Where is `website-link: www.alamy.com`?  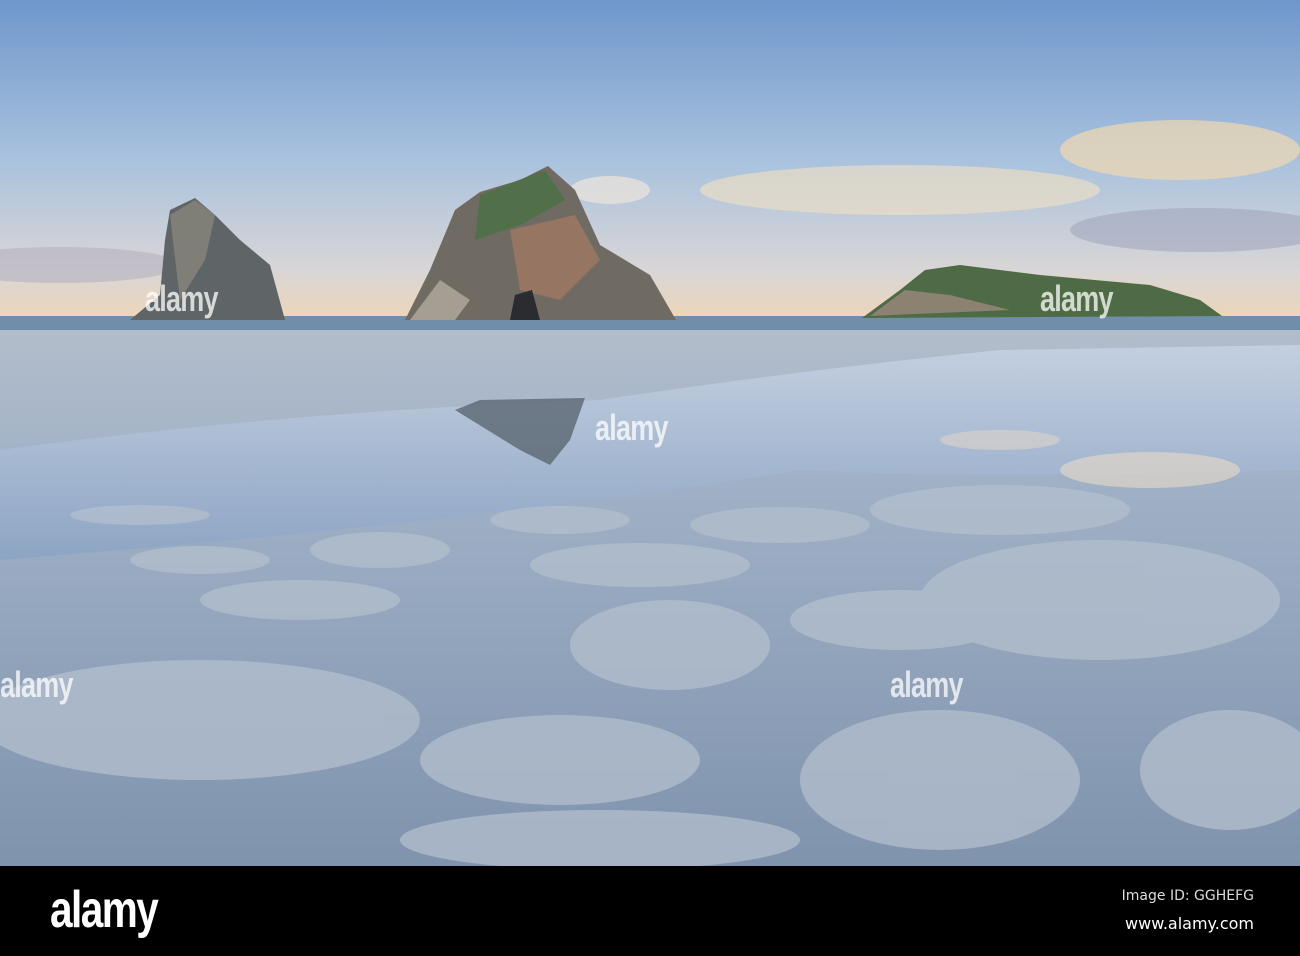
website-link: www.alamy.com is located at coordinates (1189, 923).